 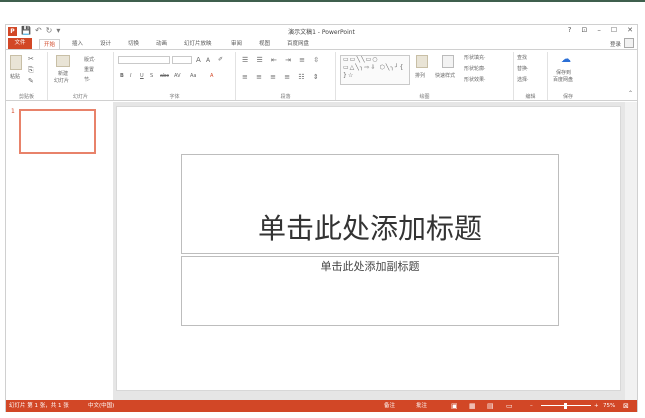 I want to click on char-spacing-button: AV, so click(x=177, y=76).